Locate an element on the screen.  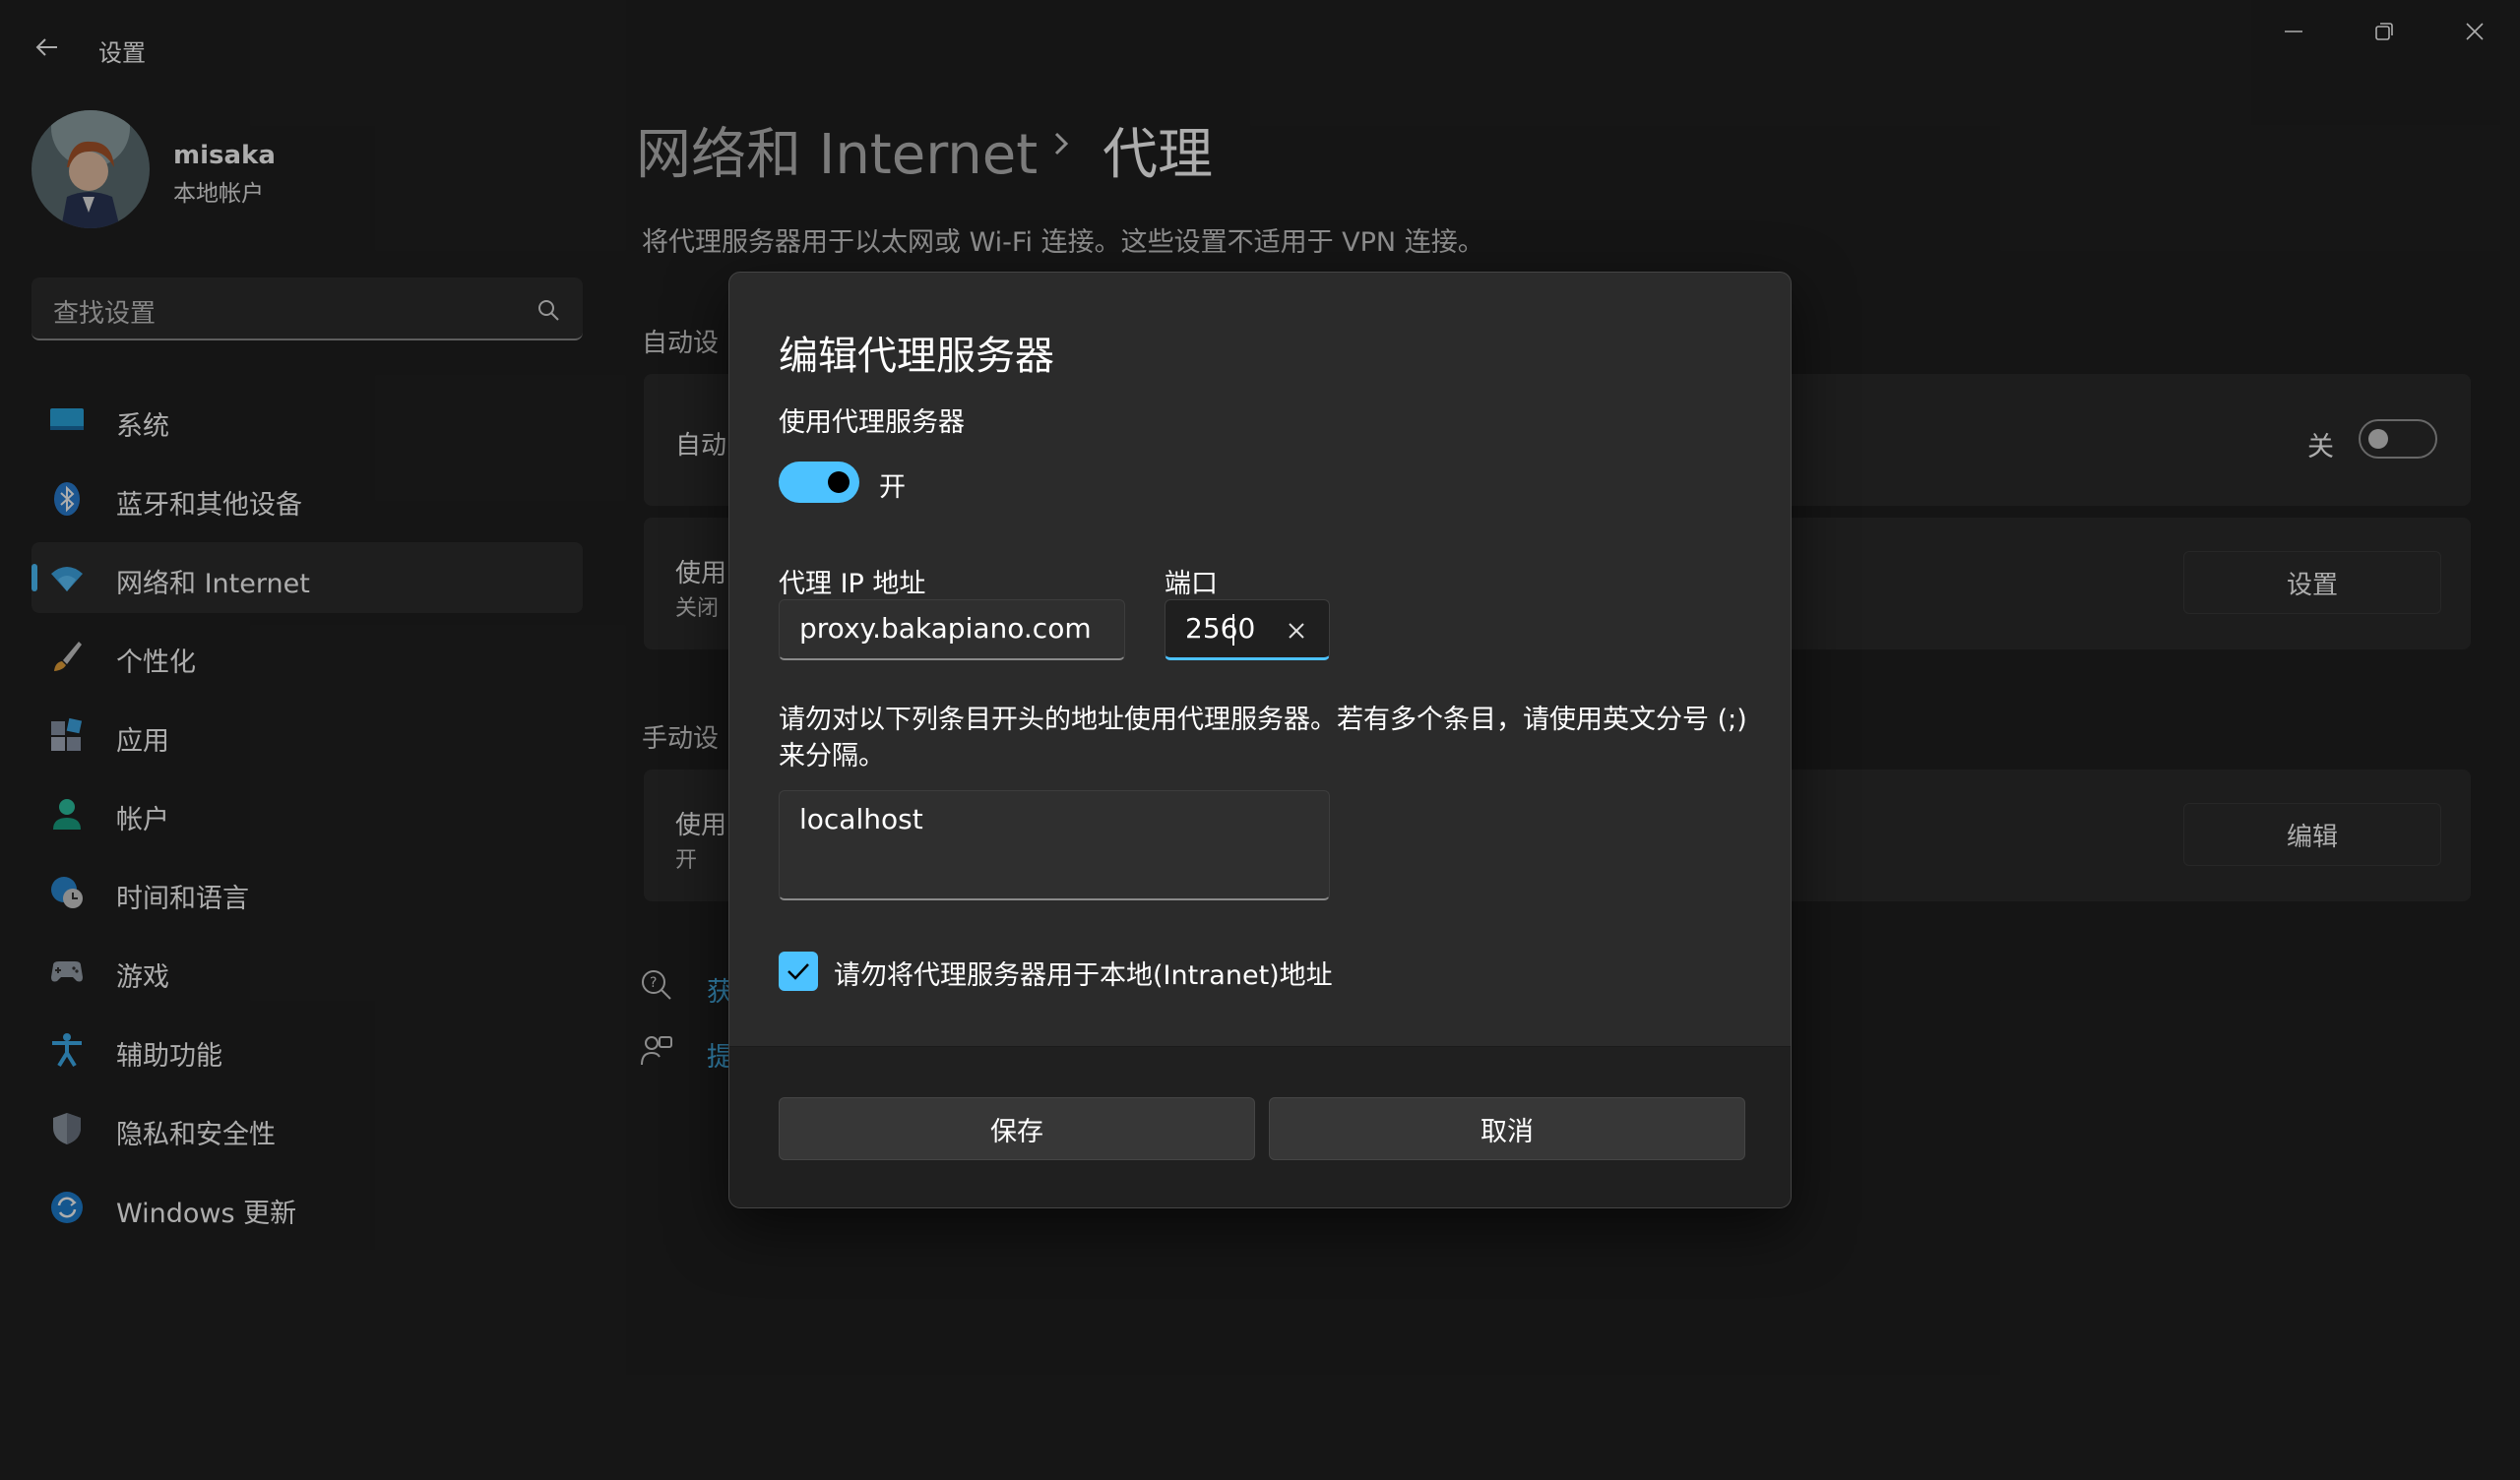
checkmark-icon is located at coordinates (798, 972).